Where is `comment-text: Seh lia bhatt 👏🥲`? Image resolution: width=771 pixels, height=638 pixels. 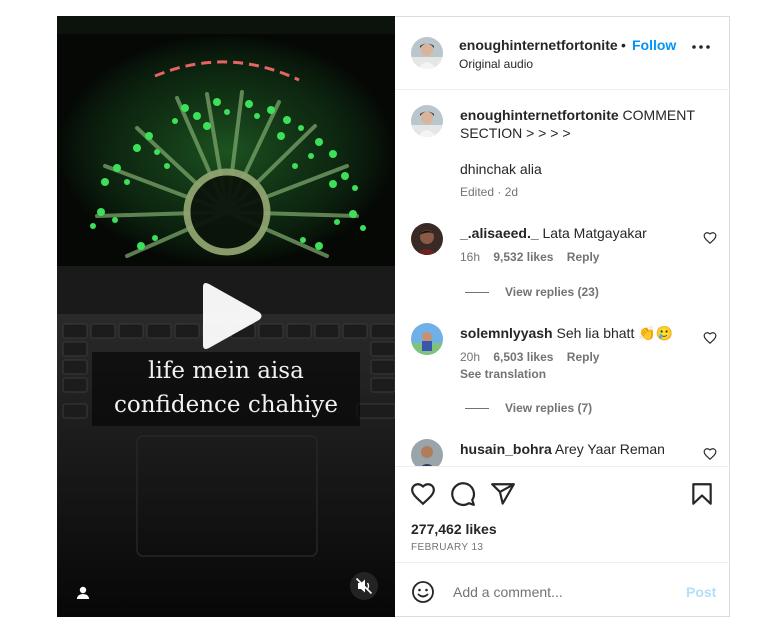 comment-text: Seh lia bhatt 👏🥲 is located at coordinates (615, 333).